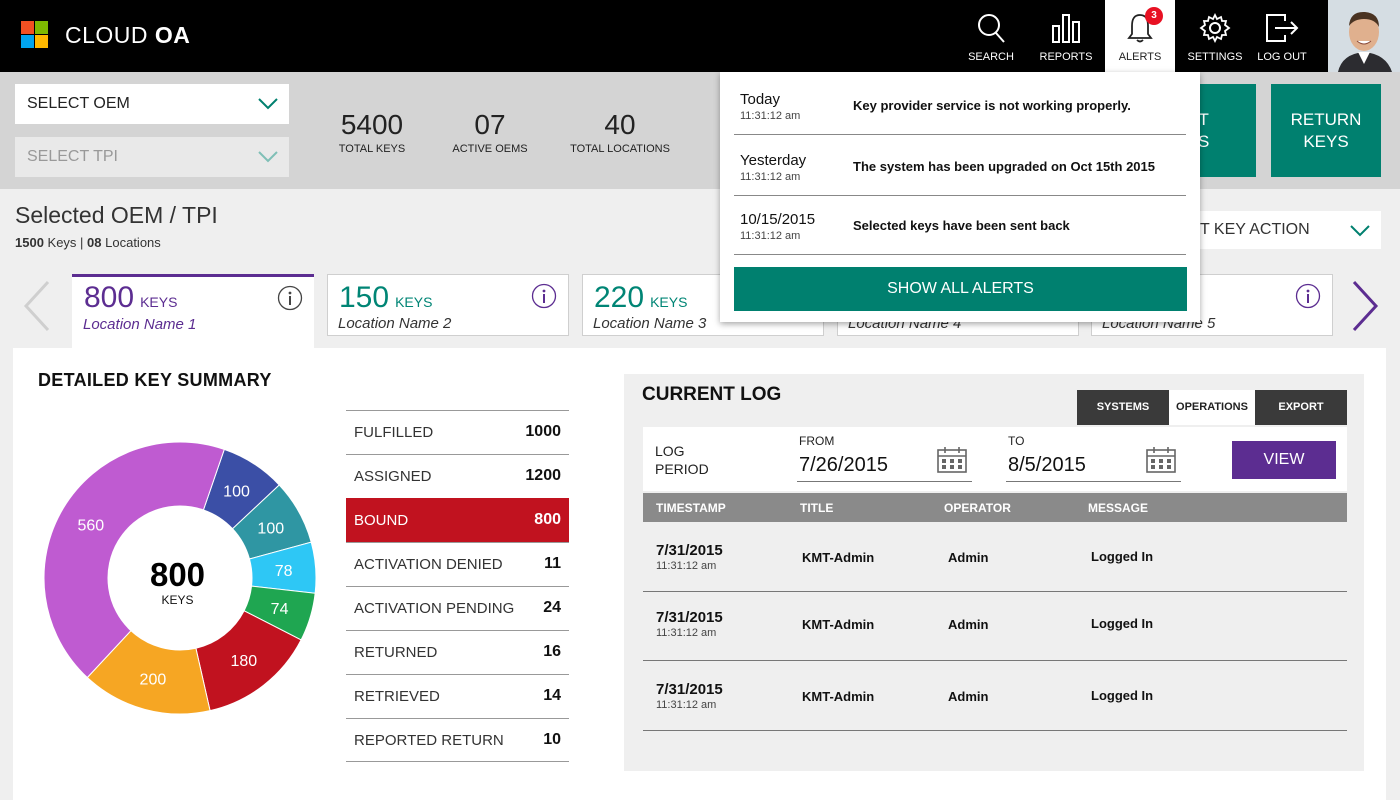 This screenshot has height=800, width=1400. Describe the element at coordinates (243, 661) in the screenshot. I see `donut-segment-label: 180` at that location.